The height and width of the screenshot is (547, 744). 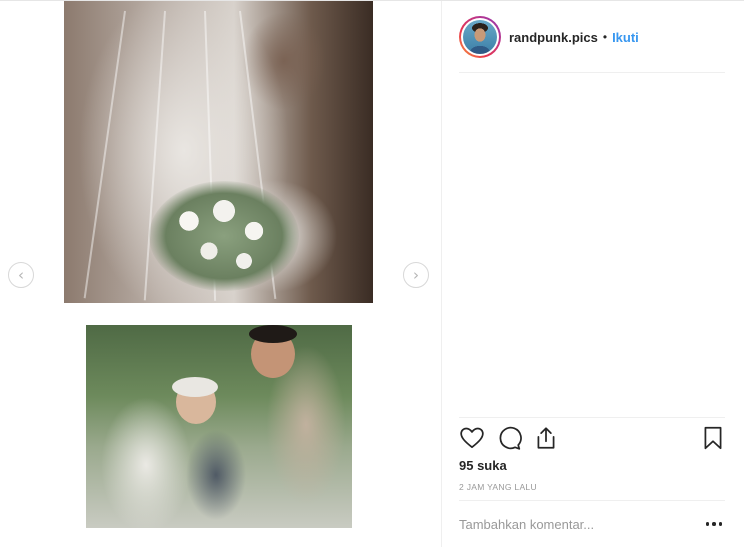 I want to click on bookmark-icon, so click(x=713, y=438).